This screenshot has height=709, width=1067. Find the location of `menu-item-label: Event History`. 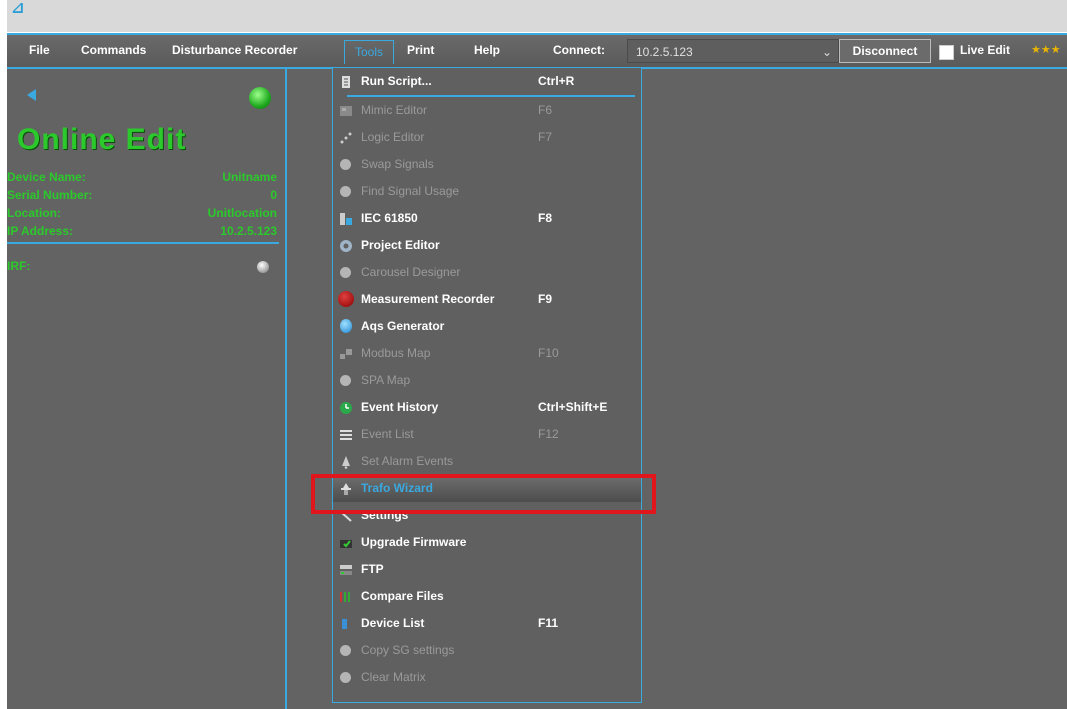

menu-item-label: Event History is located at coordinates (400, 407).